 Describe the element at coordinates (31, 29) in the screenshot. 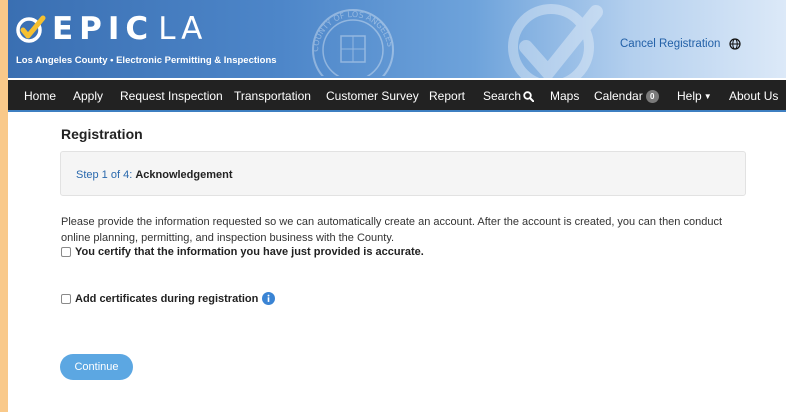

I see `check-logo-icon` at that location.